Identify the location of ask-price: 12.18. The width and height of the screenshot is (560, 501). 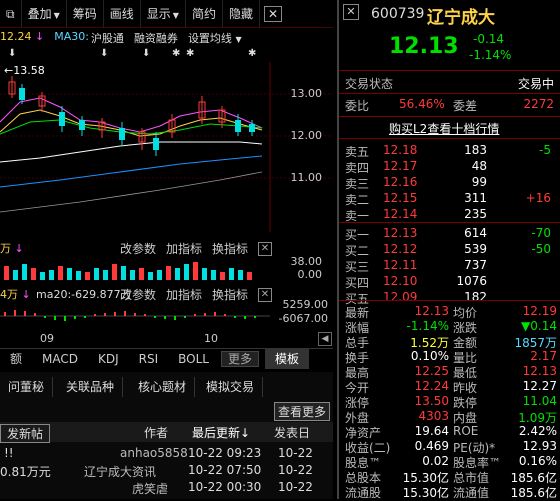
(400, 150).